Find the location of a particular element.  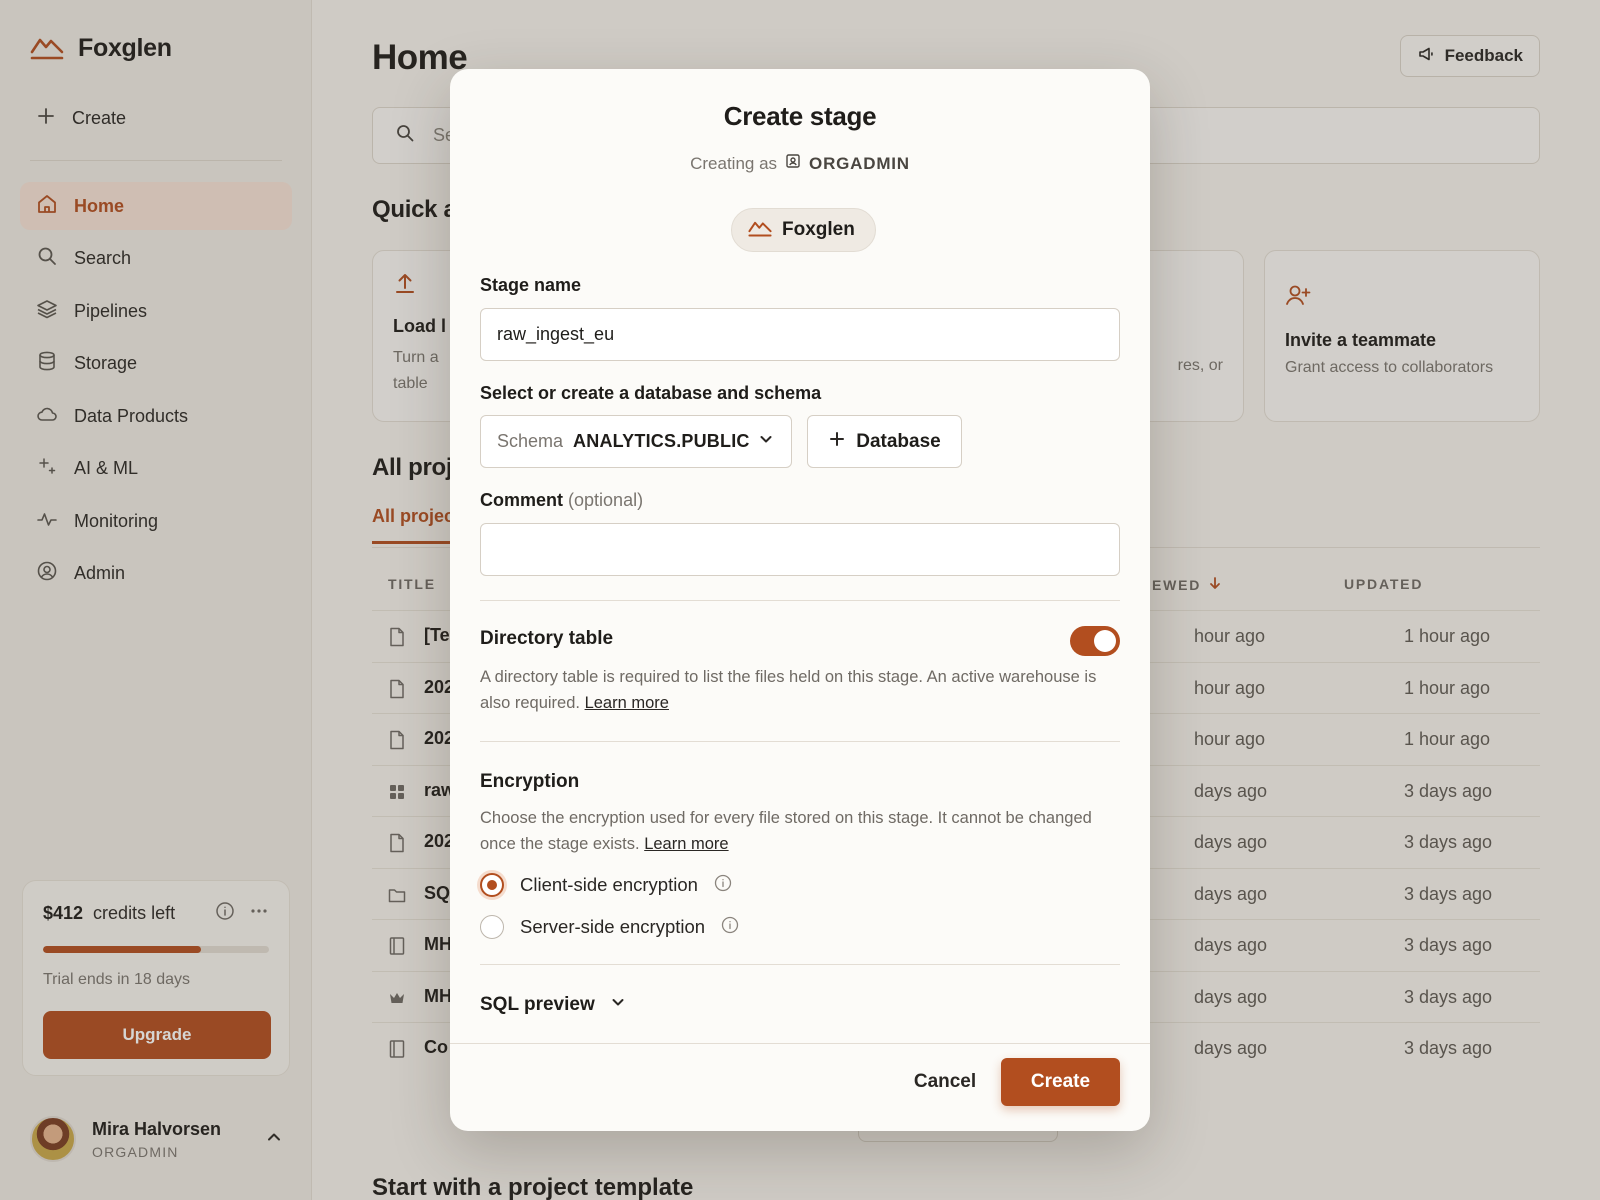

toggle-knob is located at coordinates (1105, 641).